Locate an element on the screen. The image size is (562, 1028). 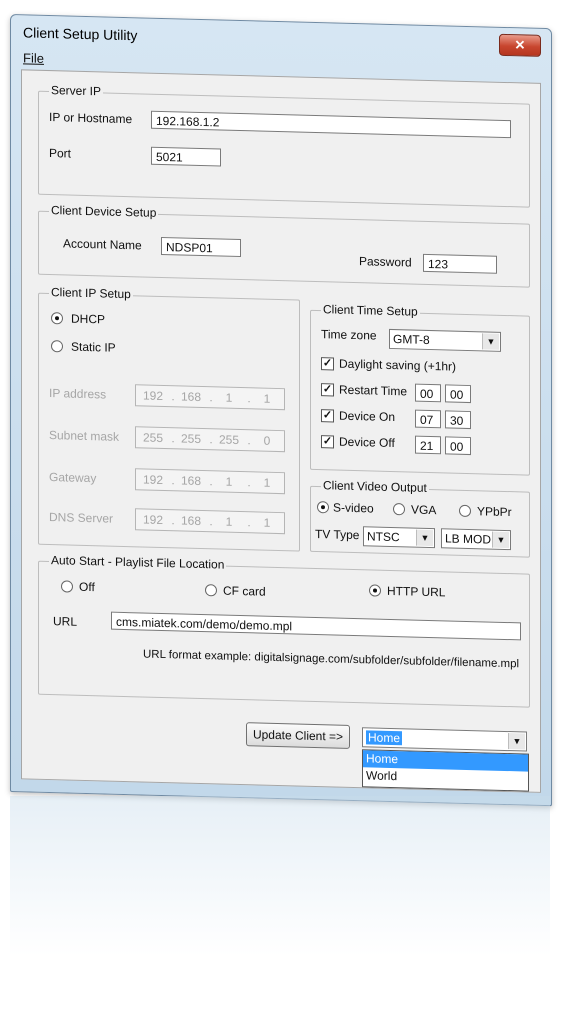
restart-time-label: Restart Time is located at coordinates (373, 390).